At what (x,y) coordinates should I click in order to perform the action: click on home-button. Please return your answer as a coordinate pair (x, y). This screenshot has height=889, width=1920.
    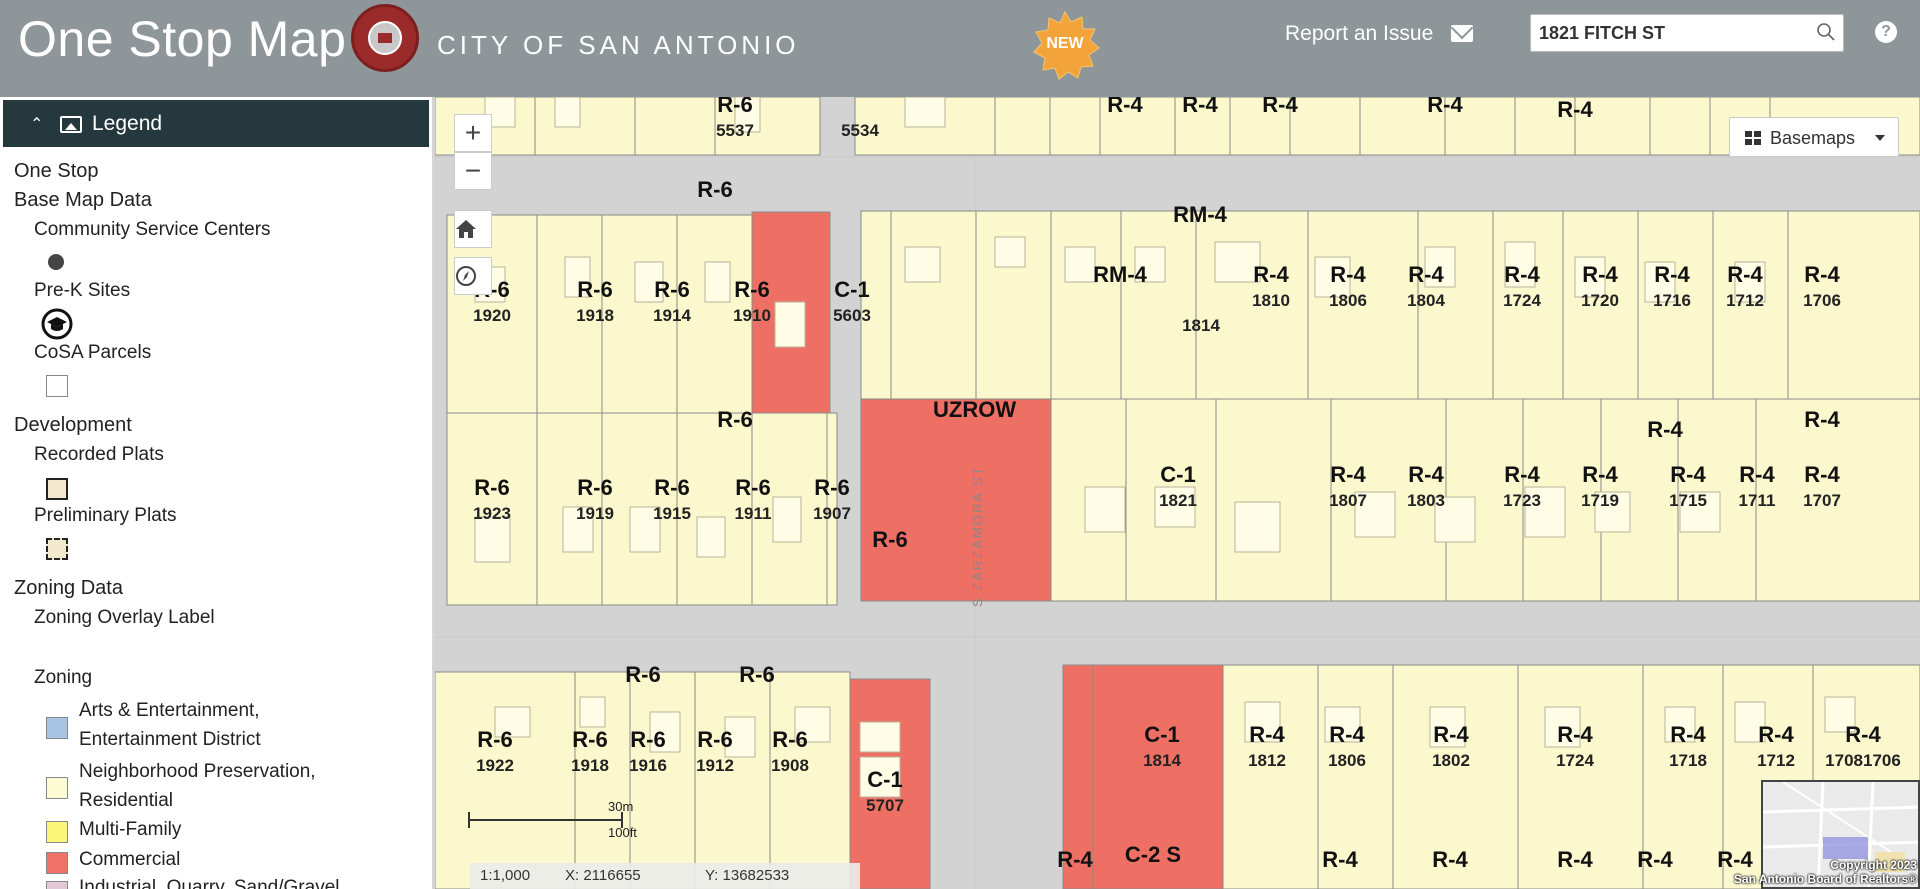
    Looking at the image, I should click on (473, 229).